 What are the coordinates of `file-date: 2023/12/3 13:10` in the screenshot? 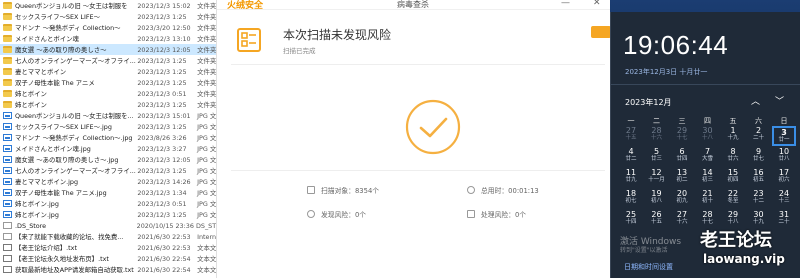 It's located at (164, 38).